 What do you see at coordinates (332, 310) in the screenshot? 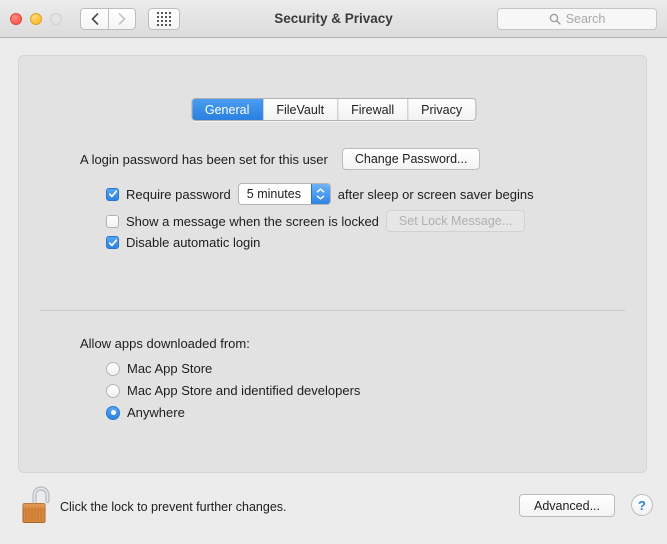
I see `section-divider` at bounding box center [332, 310].